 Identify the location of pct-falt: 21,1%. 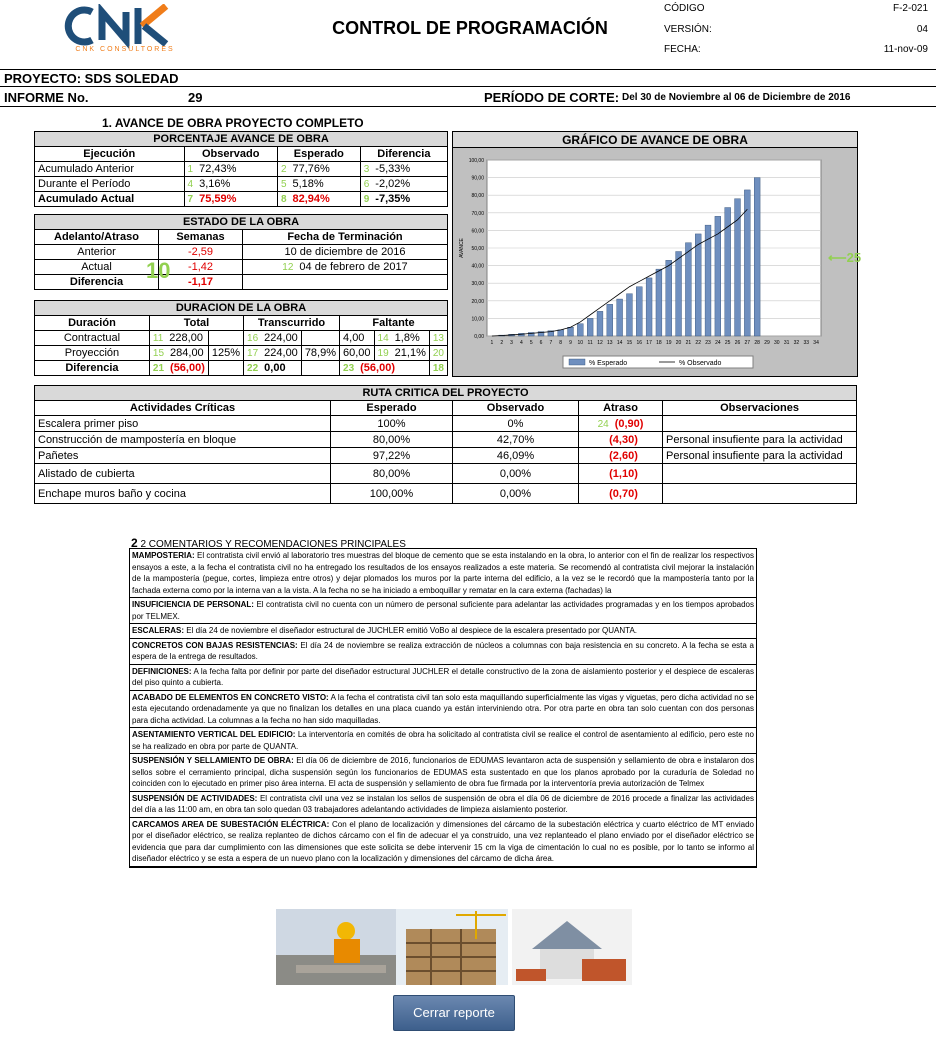
(410, 353).